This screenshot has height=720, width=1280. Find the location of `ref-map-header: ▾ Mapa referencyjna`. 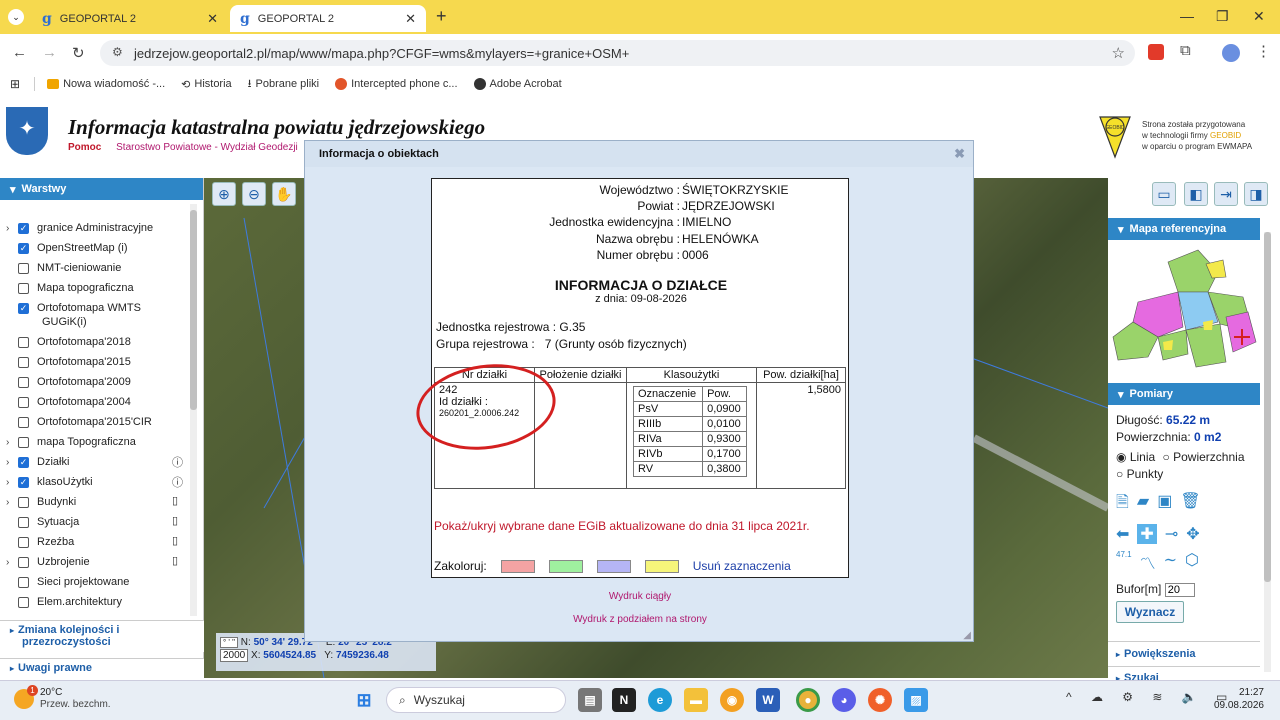

ref-map-header: ▾ Mapa referencyjna is located at coordinates (1184, 229).